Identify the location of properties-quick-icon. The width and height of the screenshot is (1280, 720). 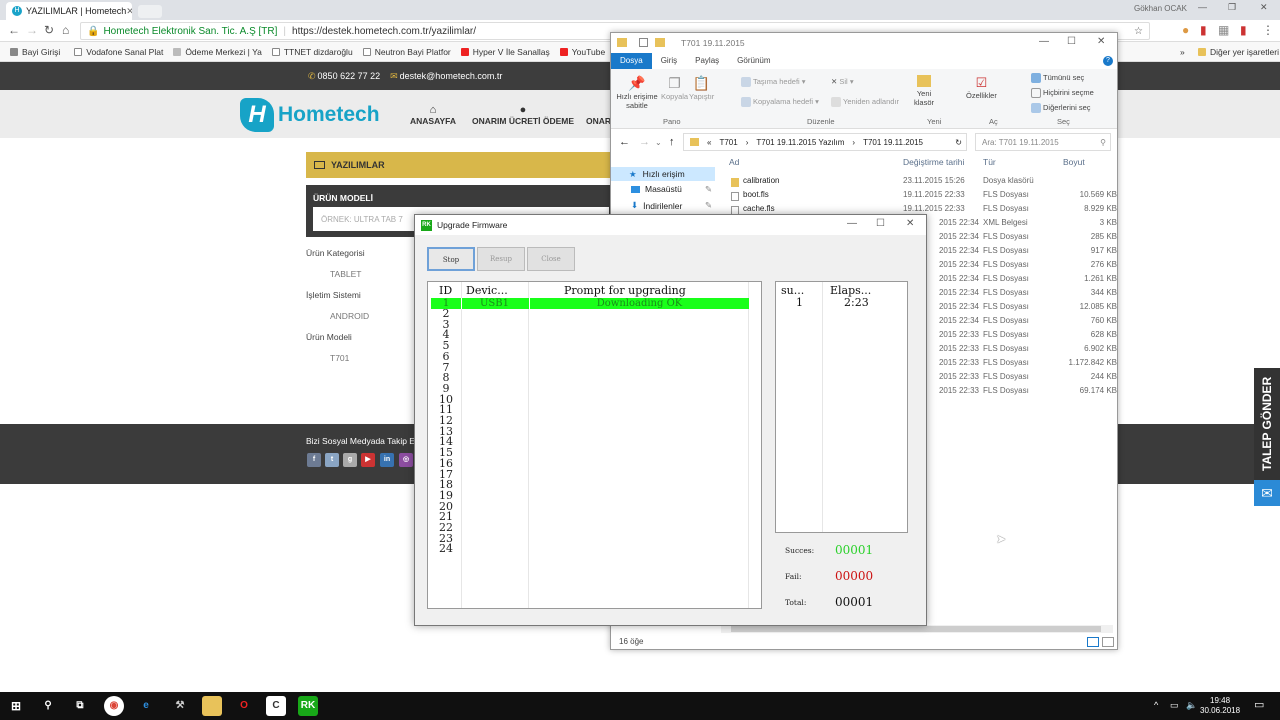
(643, 42).